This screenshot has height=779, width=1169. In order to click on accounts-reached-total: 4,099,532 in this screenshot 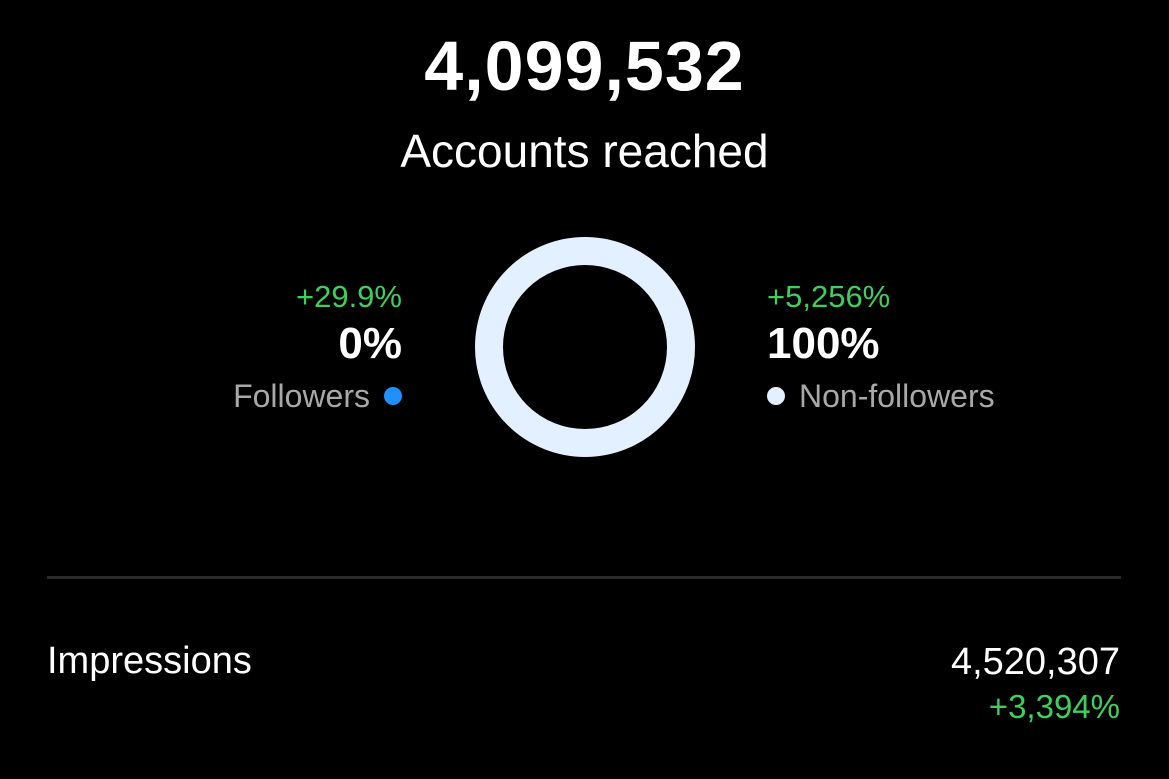, I will do `click(584, 66)`.